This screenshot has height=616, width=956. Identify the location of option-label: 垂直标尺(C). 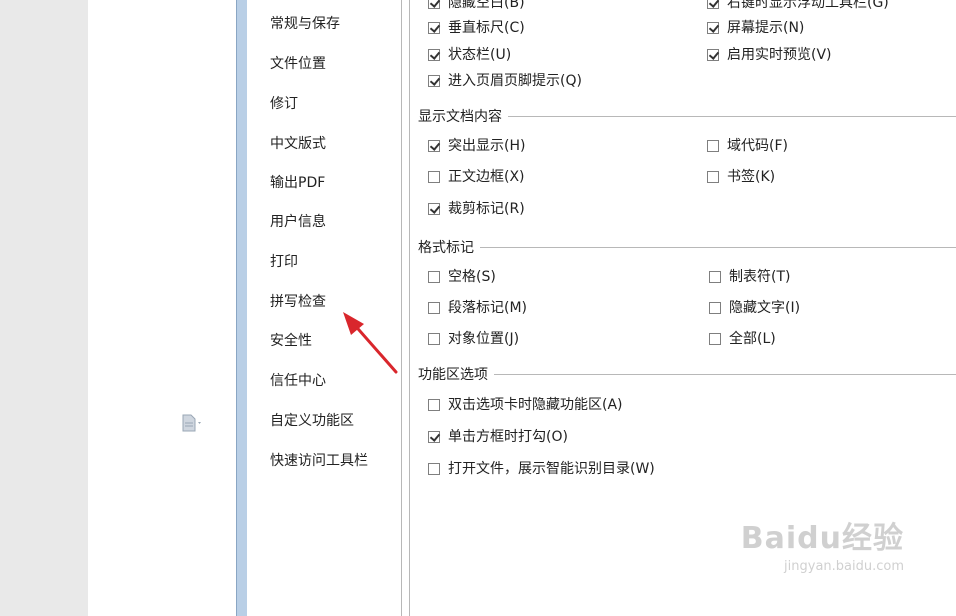
(486, 28).